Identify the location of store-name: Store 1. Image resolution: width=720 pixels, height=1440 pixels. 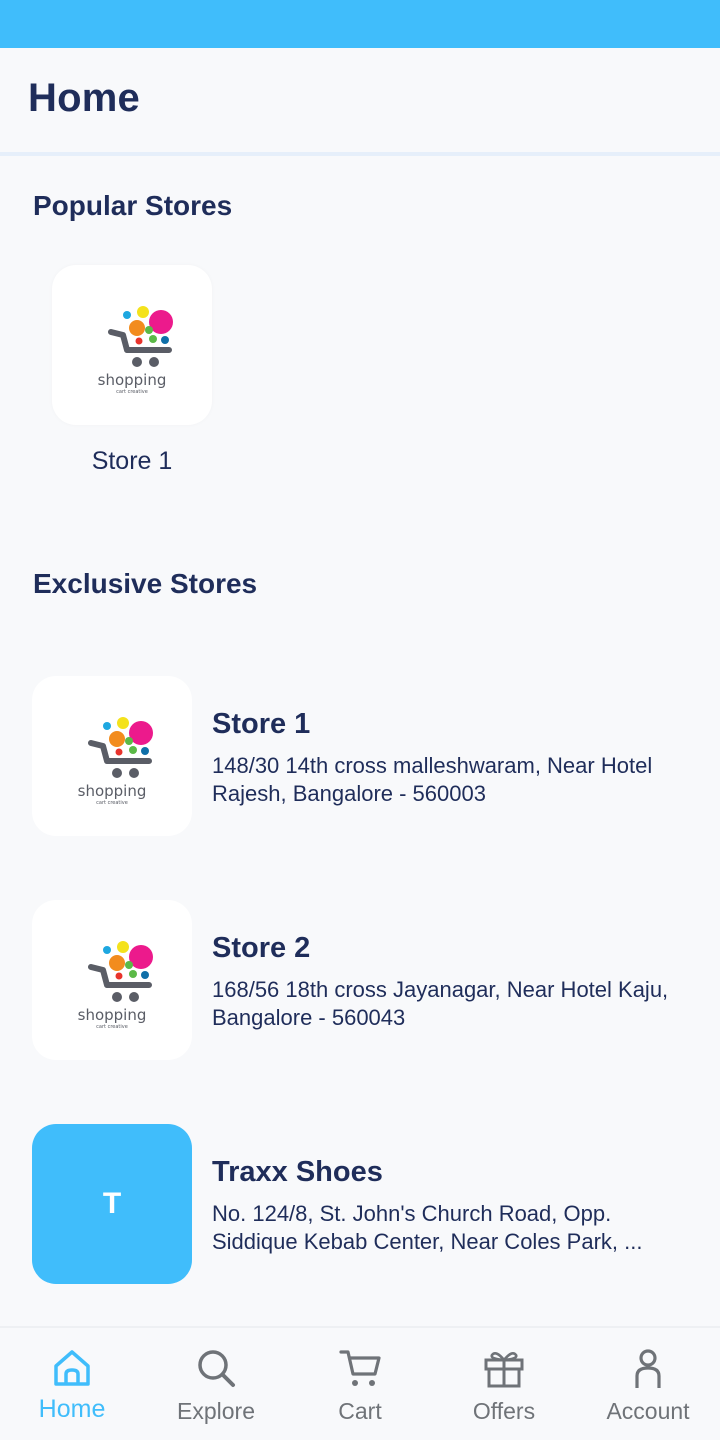
(261, 724).